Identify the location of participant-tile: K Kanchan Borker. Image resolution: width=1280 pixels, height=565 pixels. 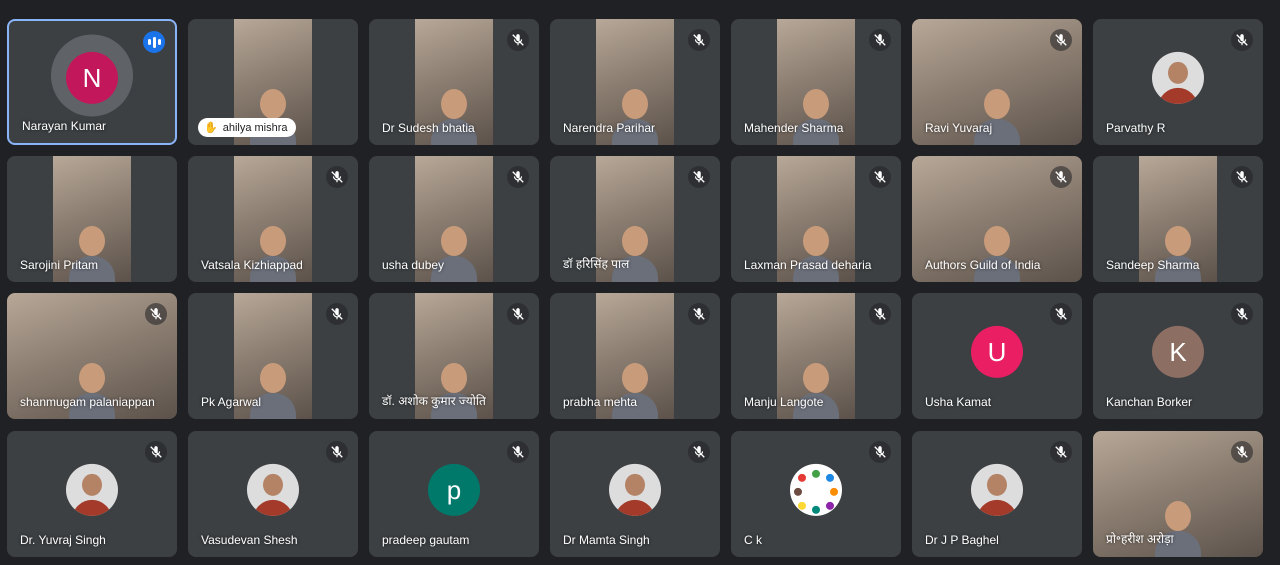
(1178, 356).